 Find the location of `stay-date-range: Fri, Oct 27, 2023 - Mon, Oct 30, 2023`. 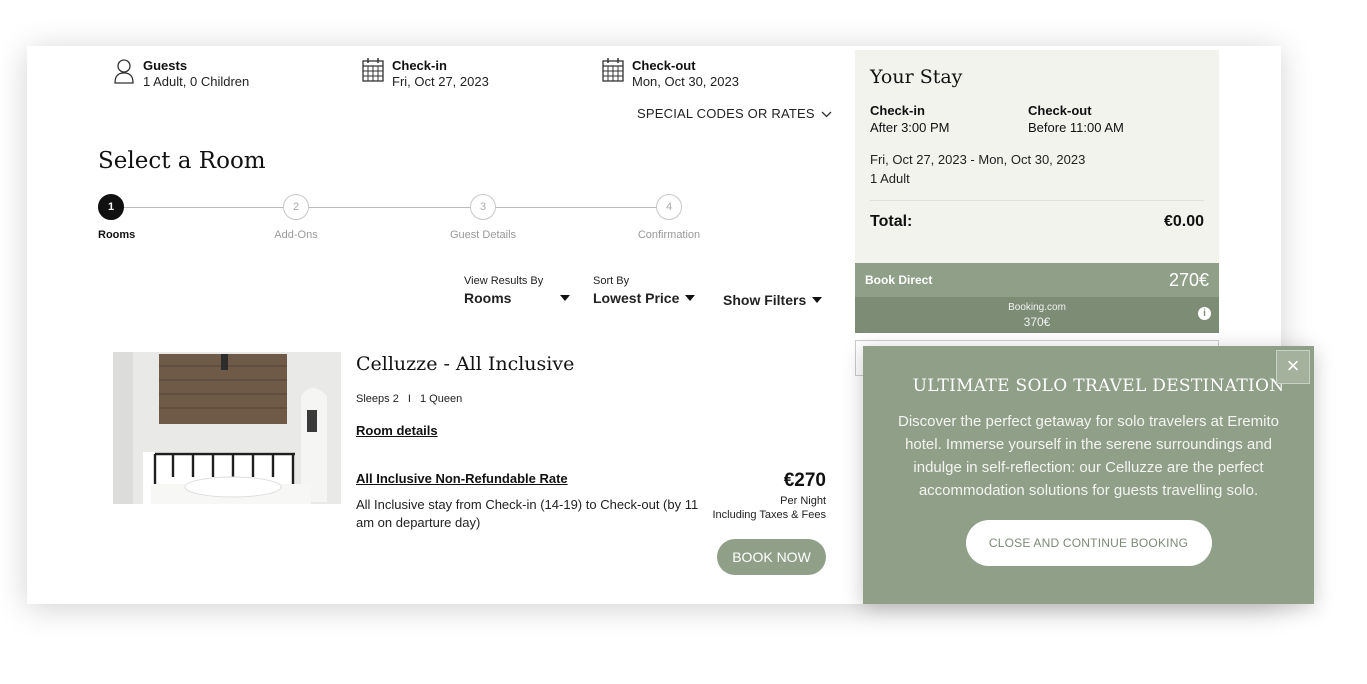

stay-date-range: Fri, Oct 27, 2023 - Mon, Oct 30, 2023 is located at coordinates (978, 159).